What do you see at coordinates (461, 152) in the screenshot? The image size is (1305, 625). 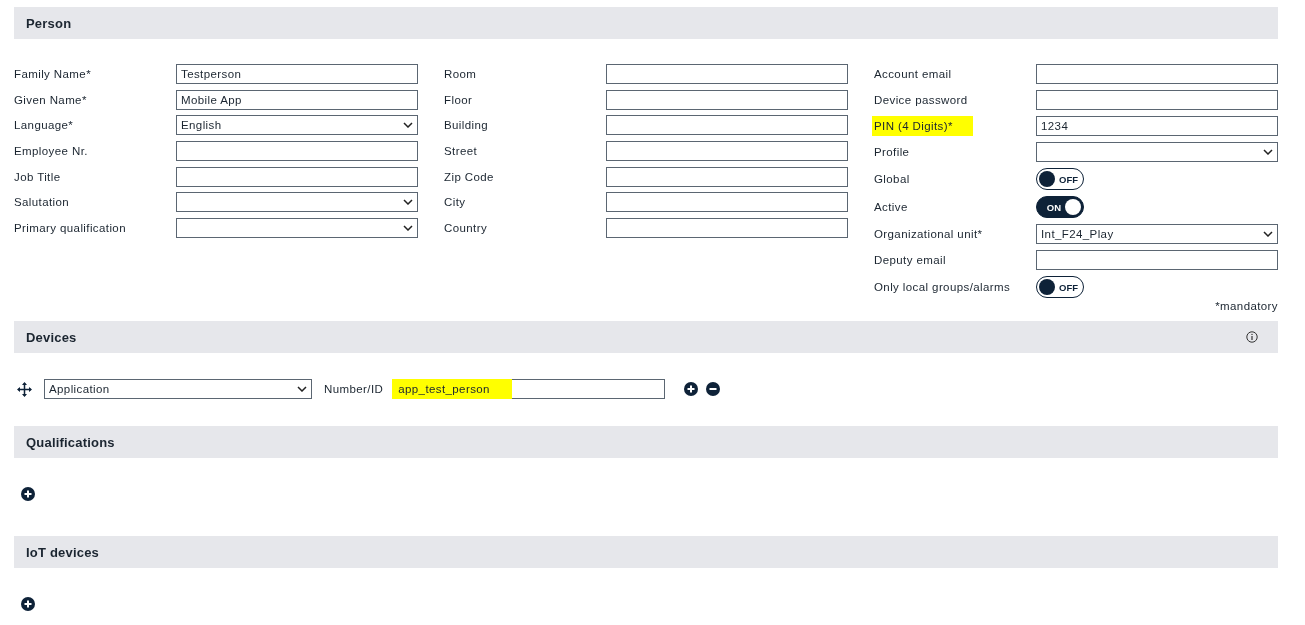 I see `field-label: Street` at bounding box center [461, 152].